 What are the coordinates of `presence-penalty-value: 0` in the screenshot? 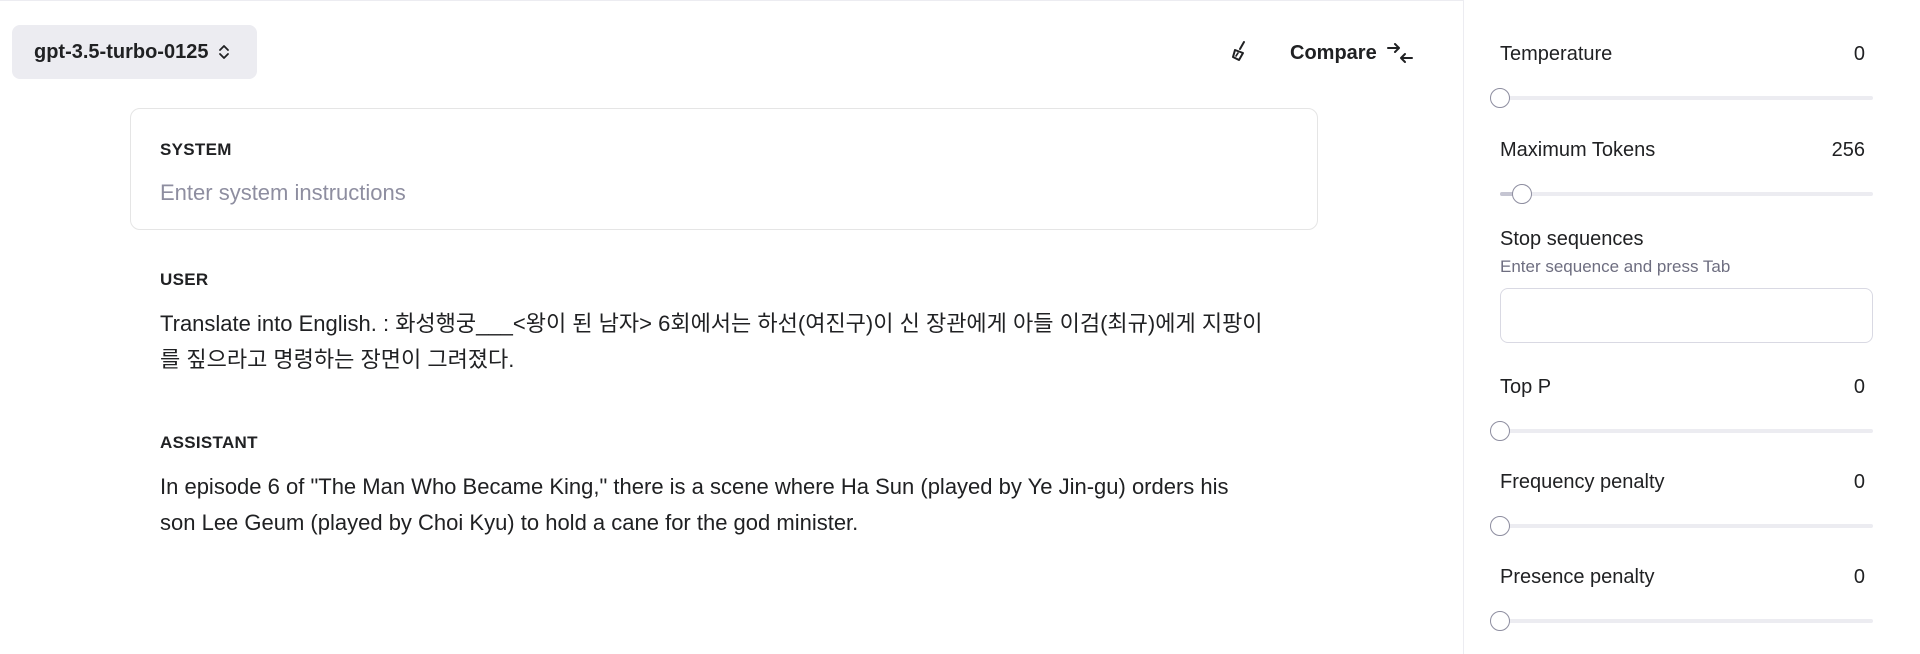 It's located at (1863, 577).